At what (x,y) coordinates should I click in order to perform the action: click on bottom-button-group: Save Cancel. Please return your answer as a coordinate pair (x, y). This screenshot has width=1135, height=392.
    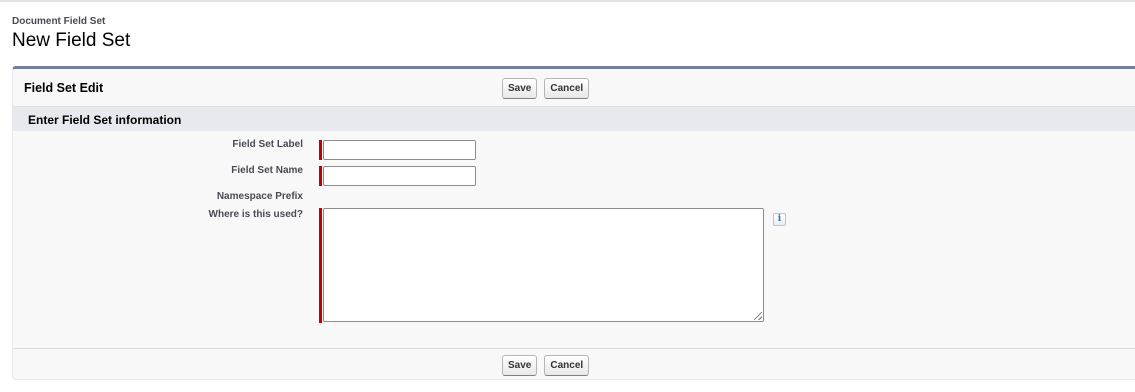
    Looking at the image, I should click on (546, 365).